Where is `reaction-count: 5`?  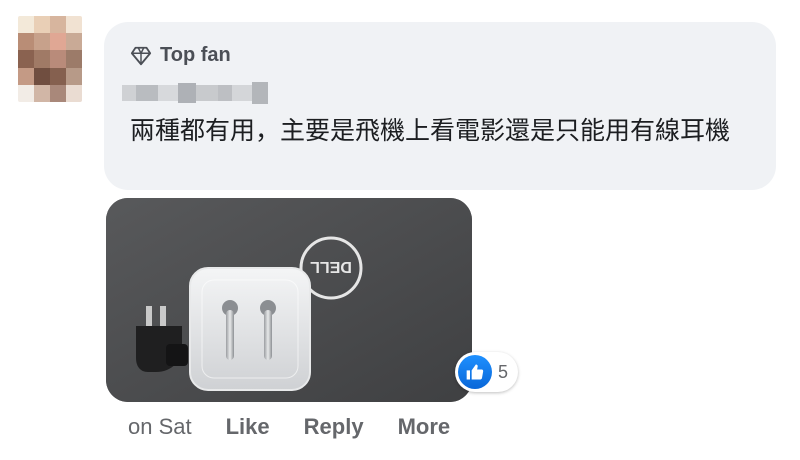 reaction-count: 5 is located at coordinates (487, 372).